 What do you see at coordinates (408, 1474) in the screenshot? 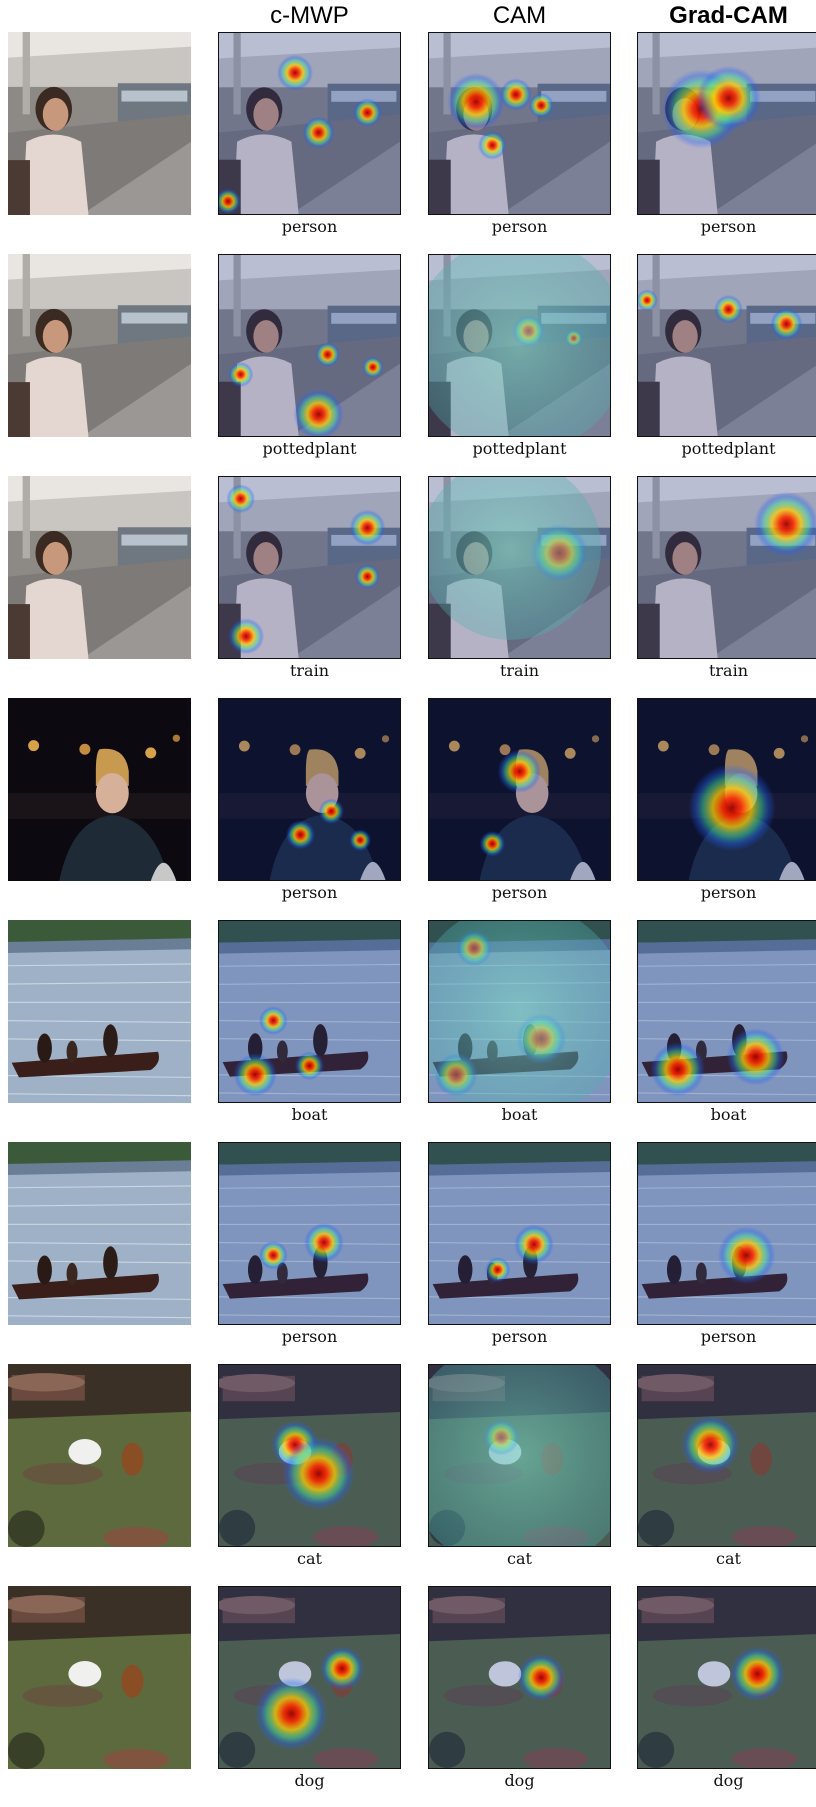
I see `figure-row: cat cat cat` at bounding box center [408, 1474].